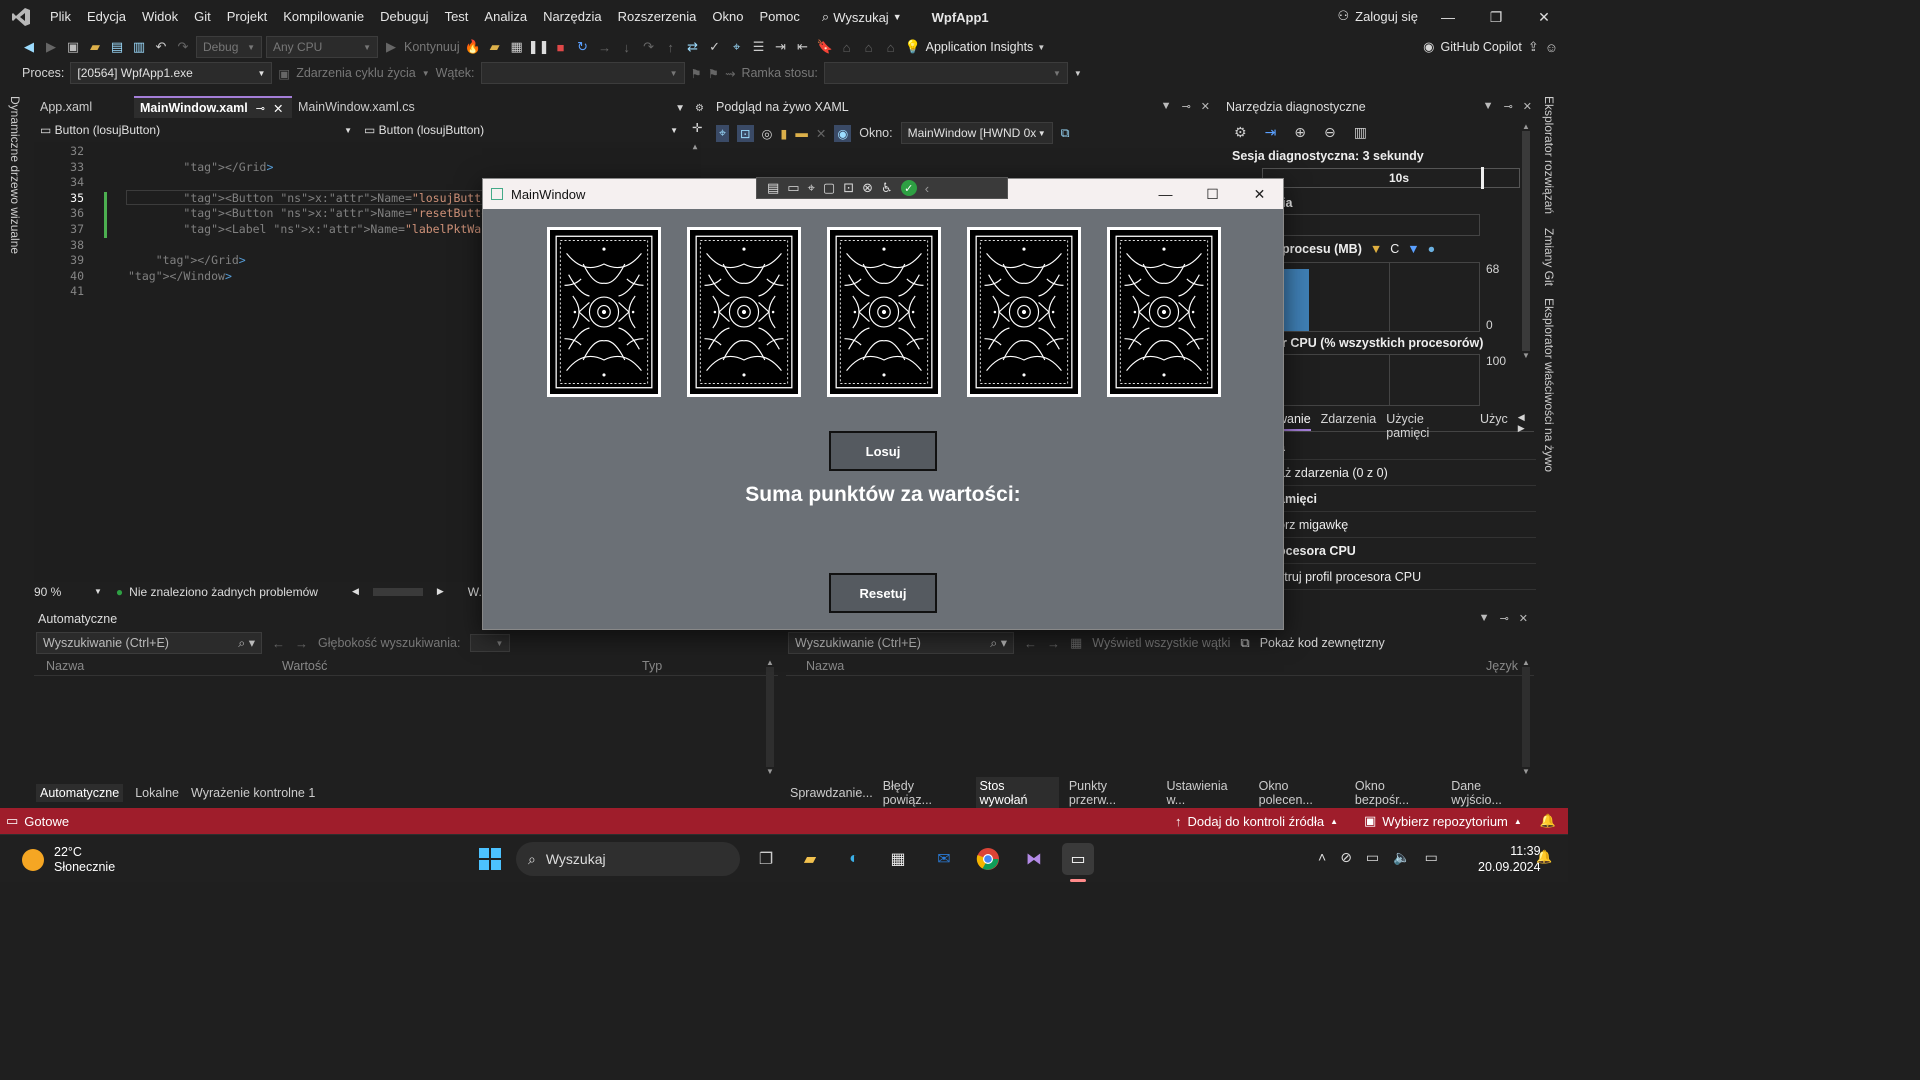 The image size is (1920, 1080). I want to click on battery-icon: ▭, so click(1431, 857).